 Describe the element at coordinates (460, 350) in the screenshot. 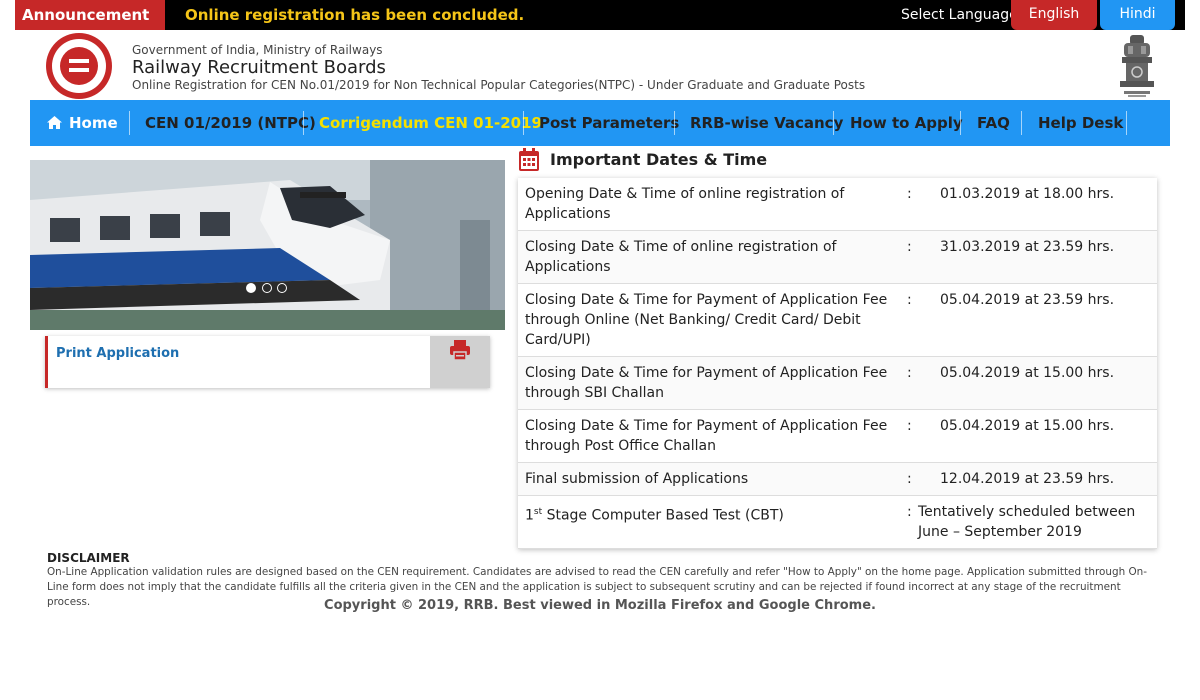

I see `printer-icon` at that location.